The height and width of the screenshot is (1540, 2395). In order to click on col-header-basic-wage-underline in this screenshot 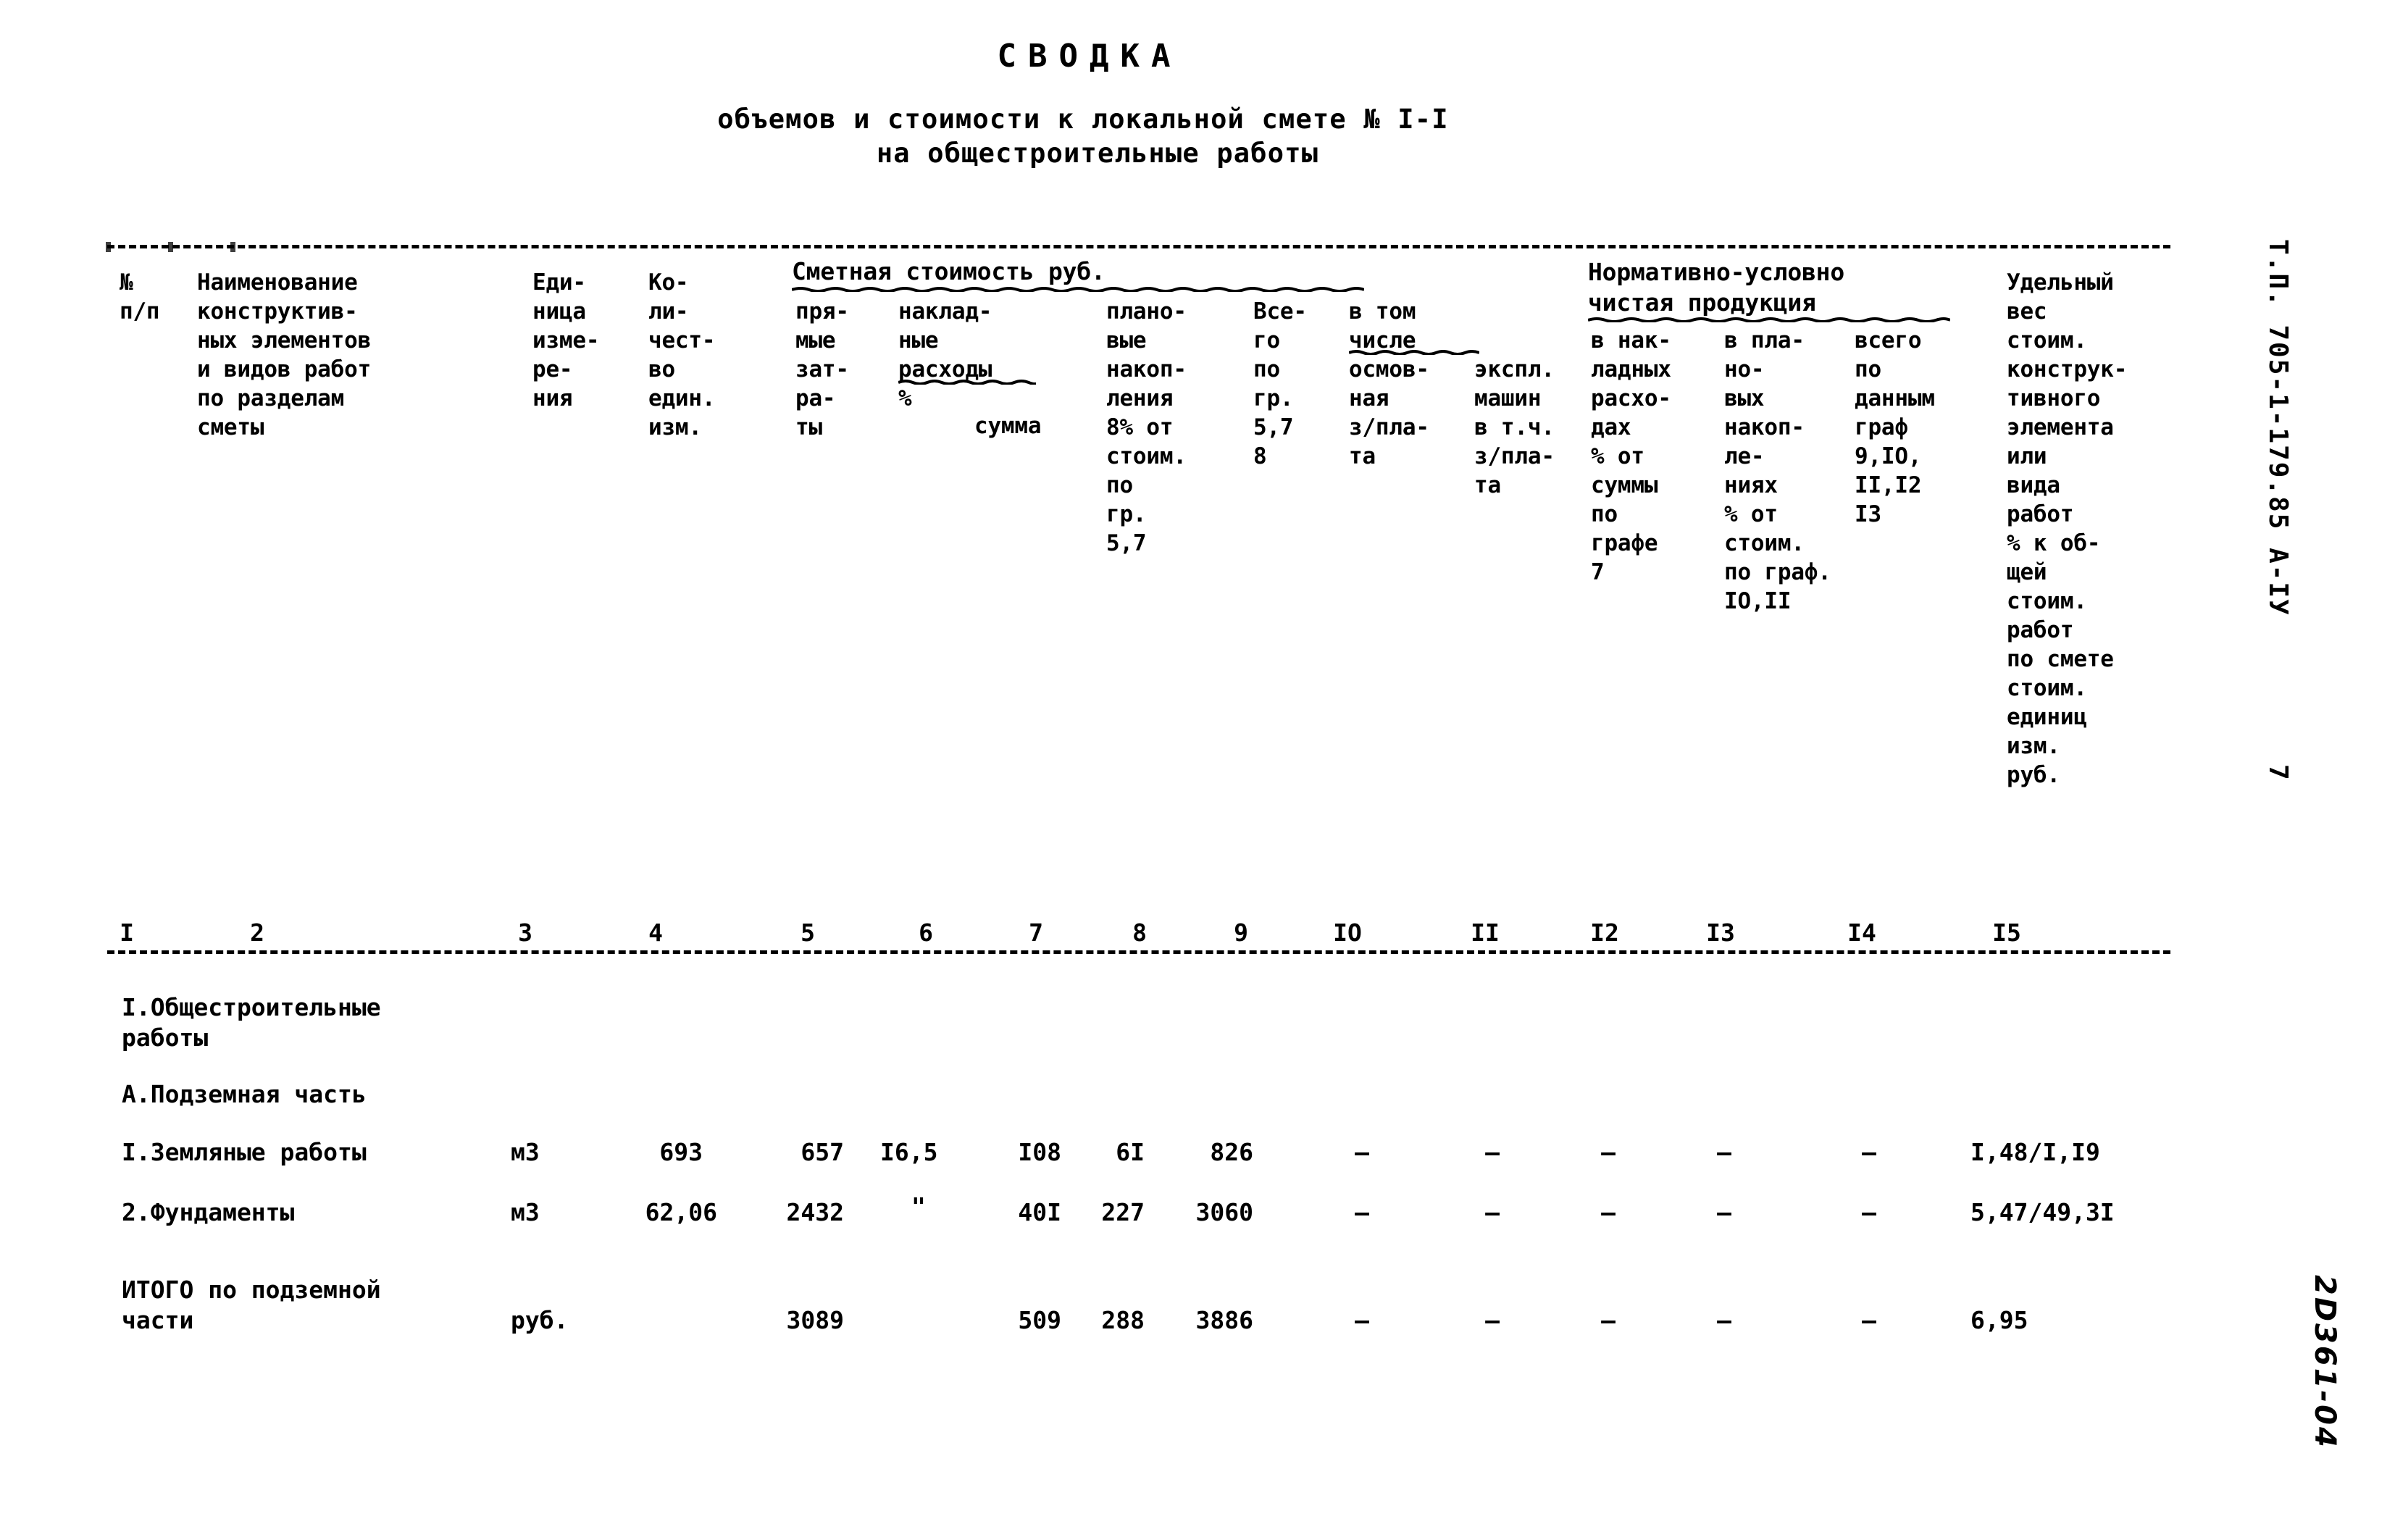, I will do `click(1414, 352)`.